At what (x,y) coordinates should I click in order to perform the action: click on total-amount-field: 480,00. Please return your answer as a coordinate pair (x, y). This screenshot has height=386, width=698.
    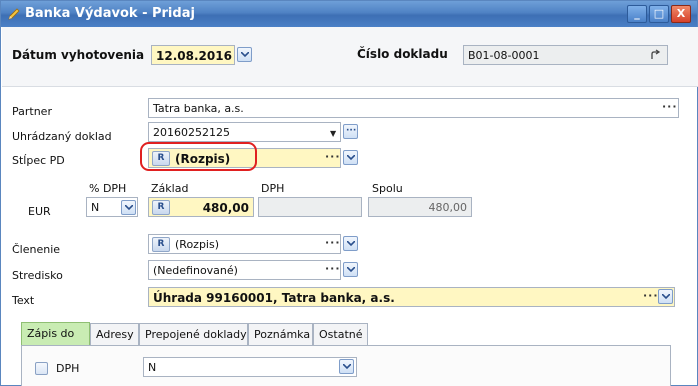
    Looking at the image, I should click on (420, 207).